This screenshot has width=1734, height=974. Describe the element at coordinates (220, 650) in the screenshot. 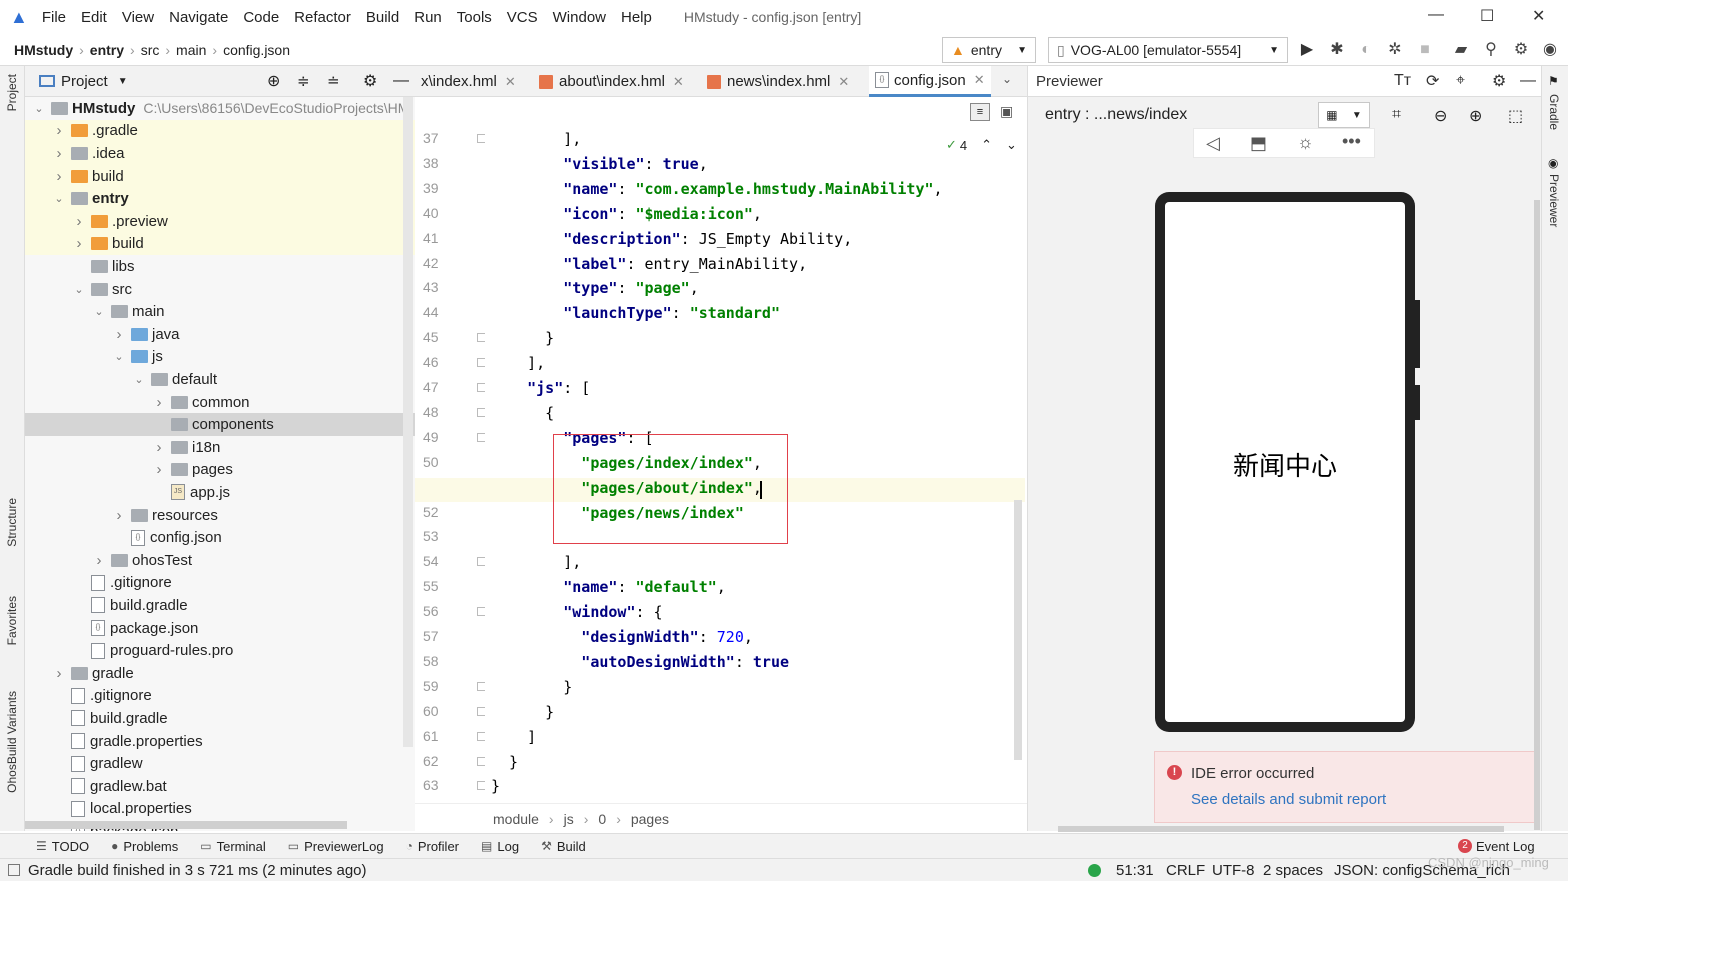

I see `tree-item: proguard-rules.pro` at that location.